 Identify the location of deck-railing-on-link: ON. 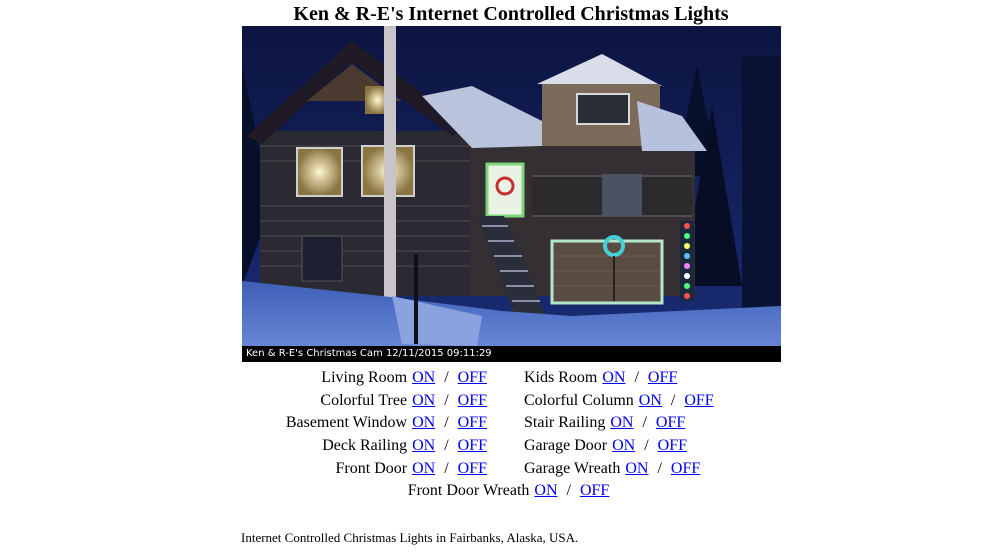
(423, 445).